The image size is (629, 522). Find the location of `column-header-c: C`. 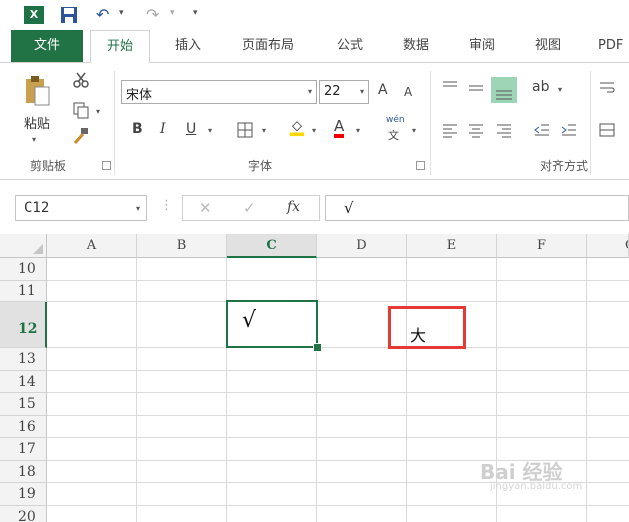

column-header-c: C is located at coordinates (272, 246).